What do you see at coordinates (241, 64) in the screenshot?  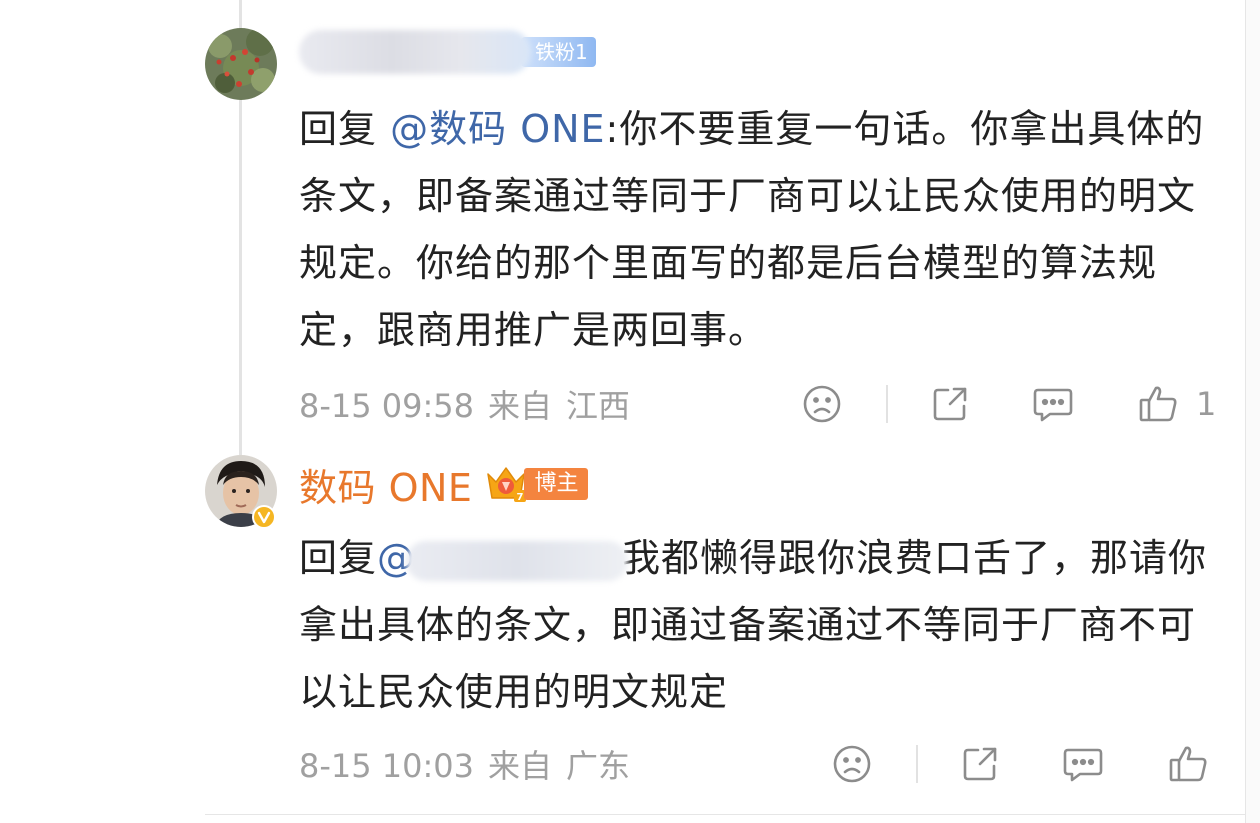 I see `avatar` at bounding box center [241, 64].